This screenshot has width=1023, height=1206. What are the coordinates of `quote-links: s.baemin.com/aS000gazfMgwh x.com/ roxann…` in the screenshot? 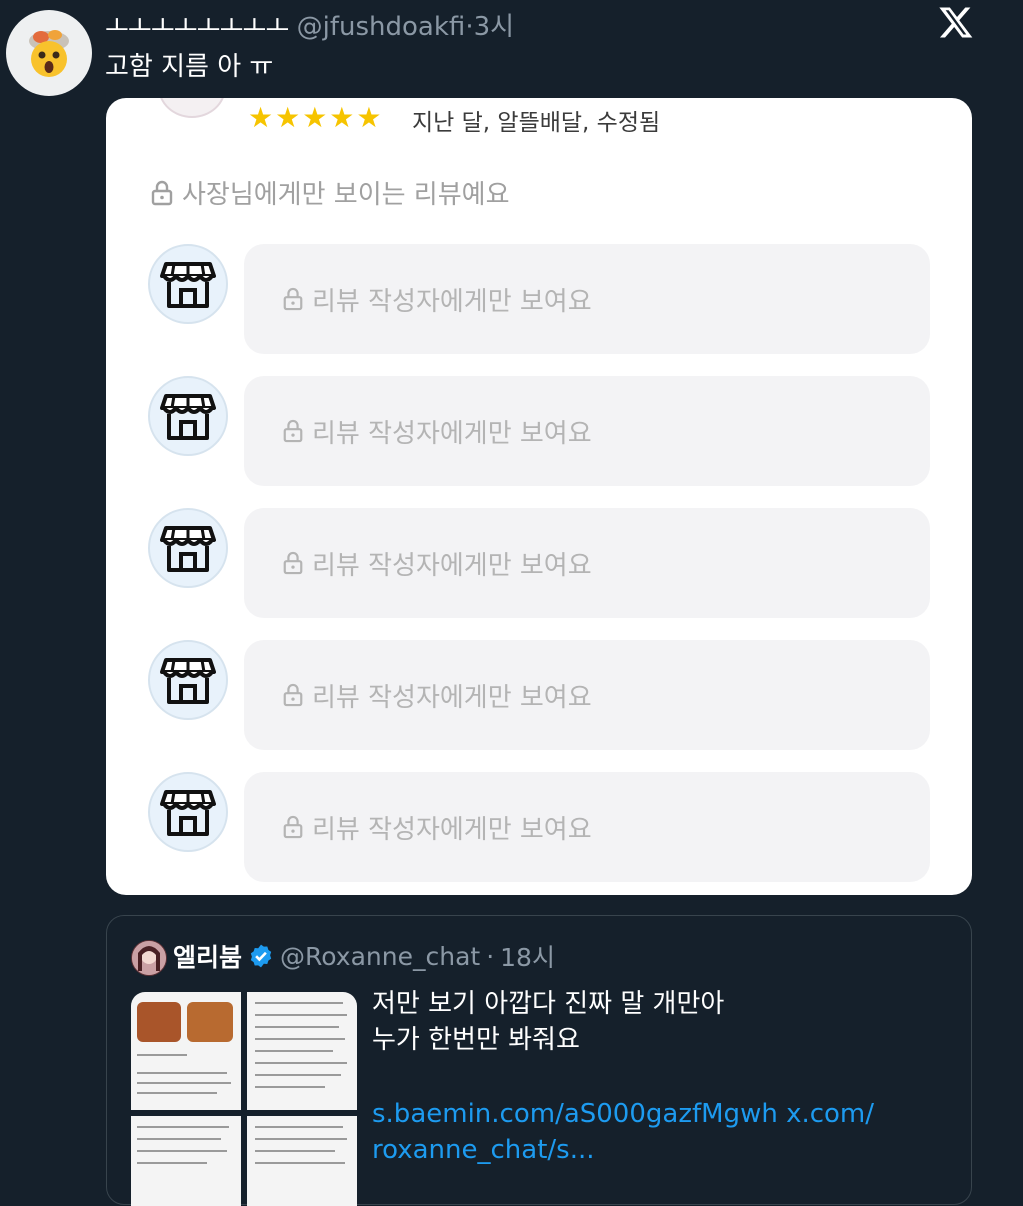 It's located at (662, 1132).